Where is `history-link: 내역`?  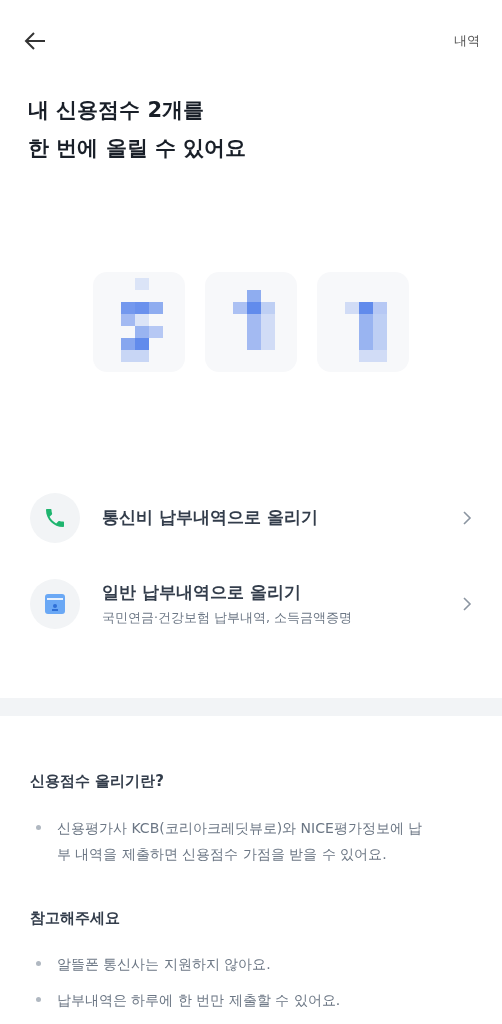 history-link: 내역 is located at coordinates (467, 41).